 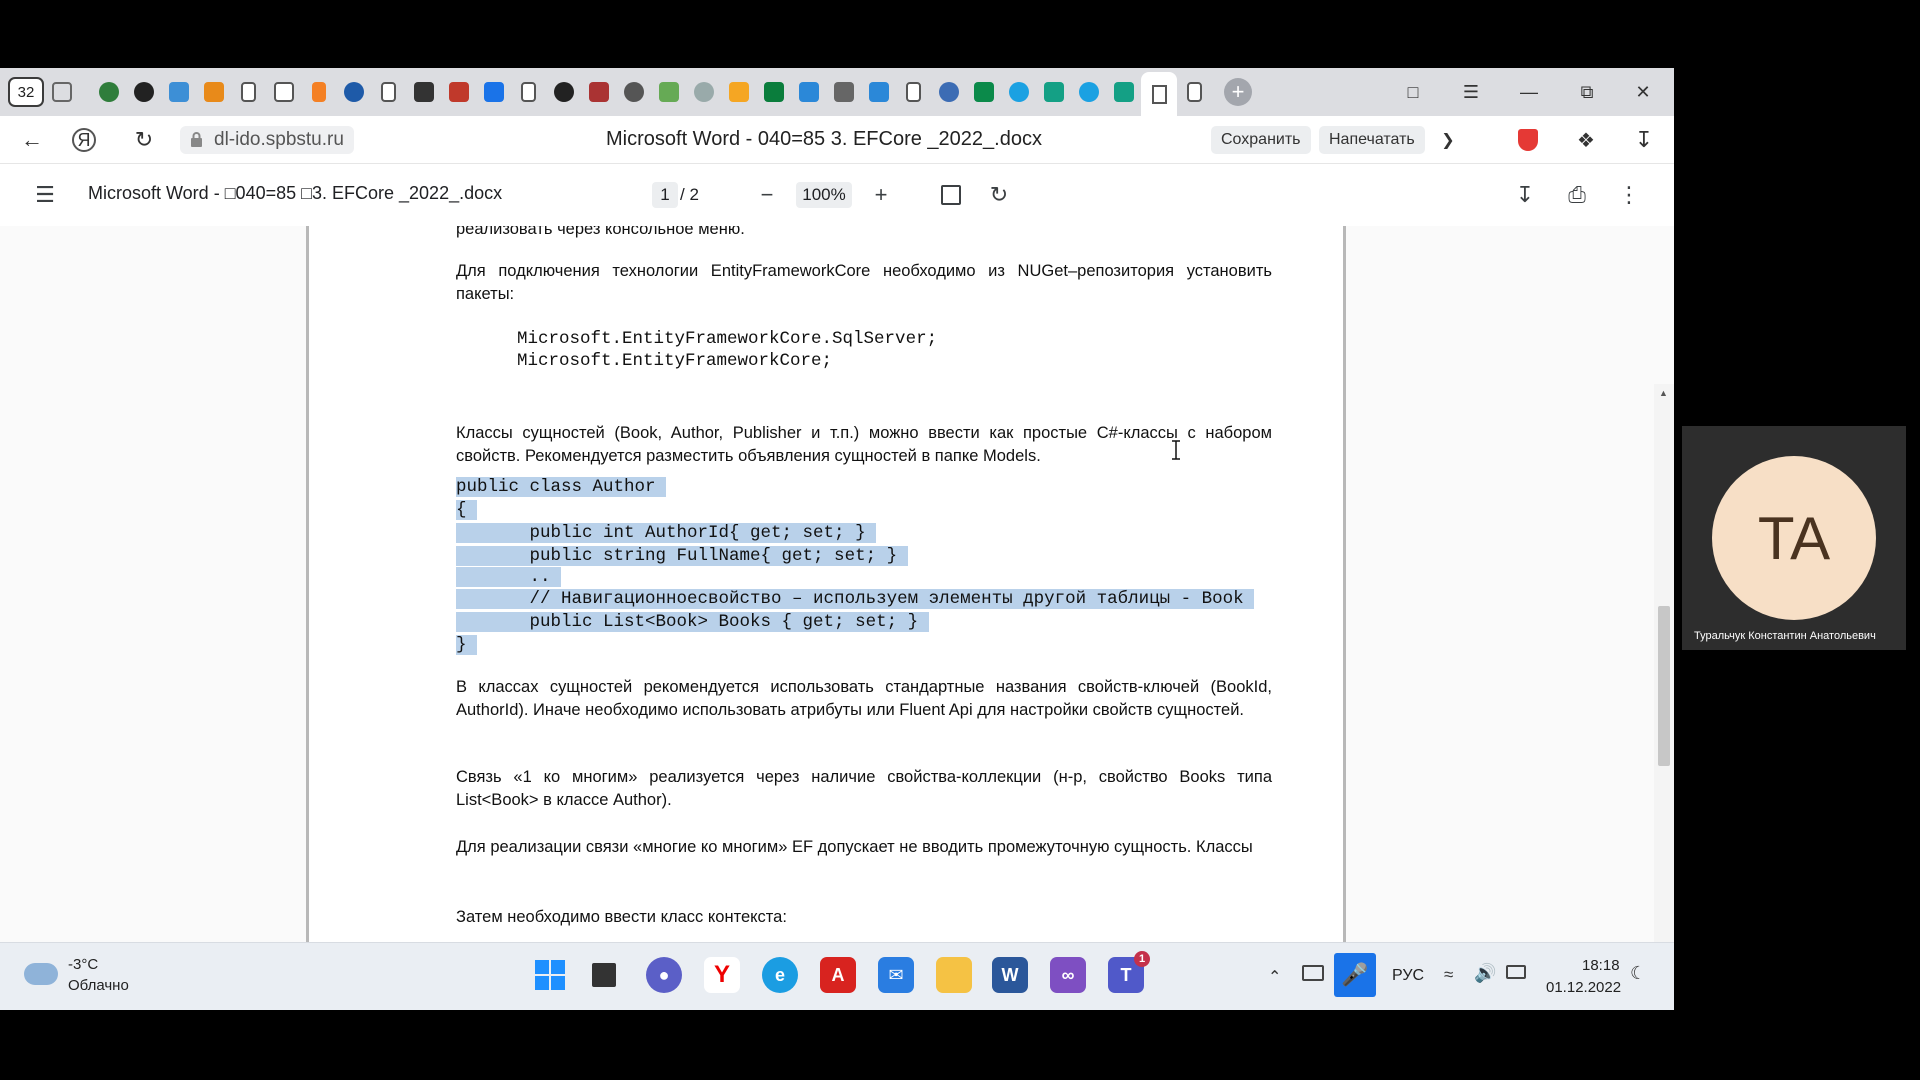 What do you see at coordinates (1159, 94) in the screenshot?
I see `active-tab` at bounding box center [1159, 94].